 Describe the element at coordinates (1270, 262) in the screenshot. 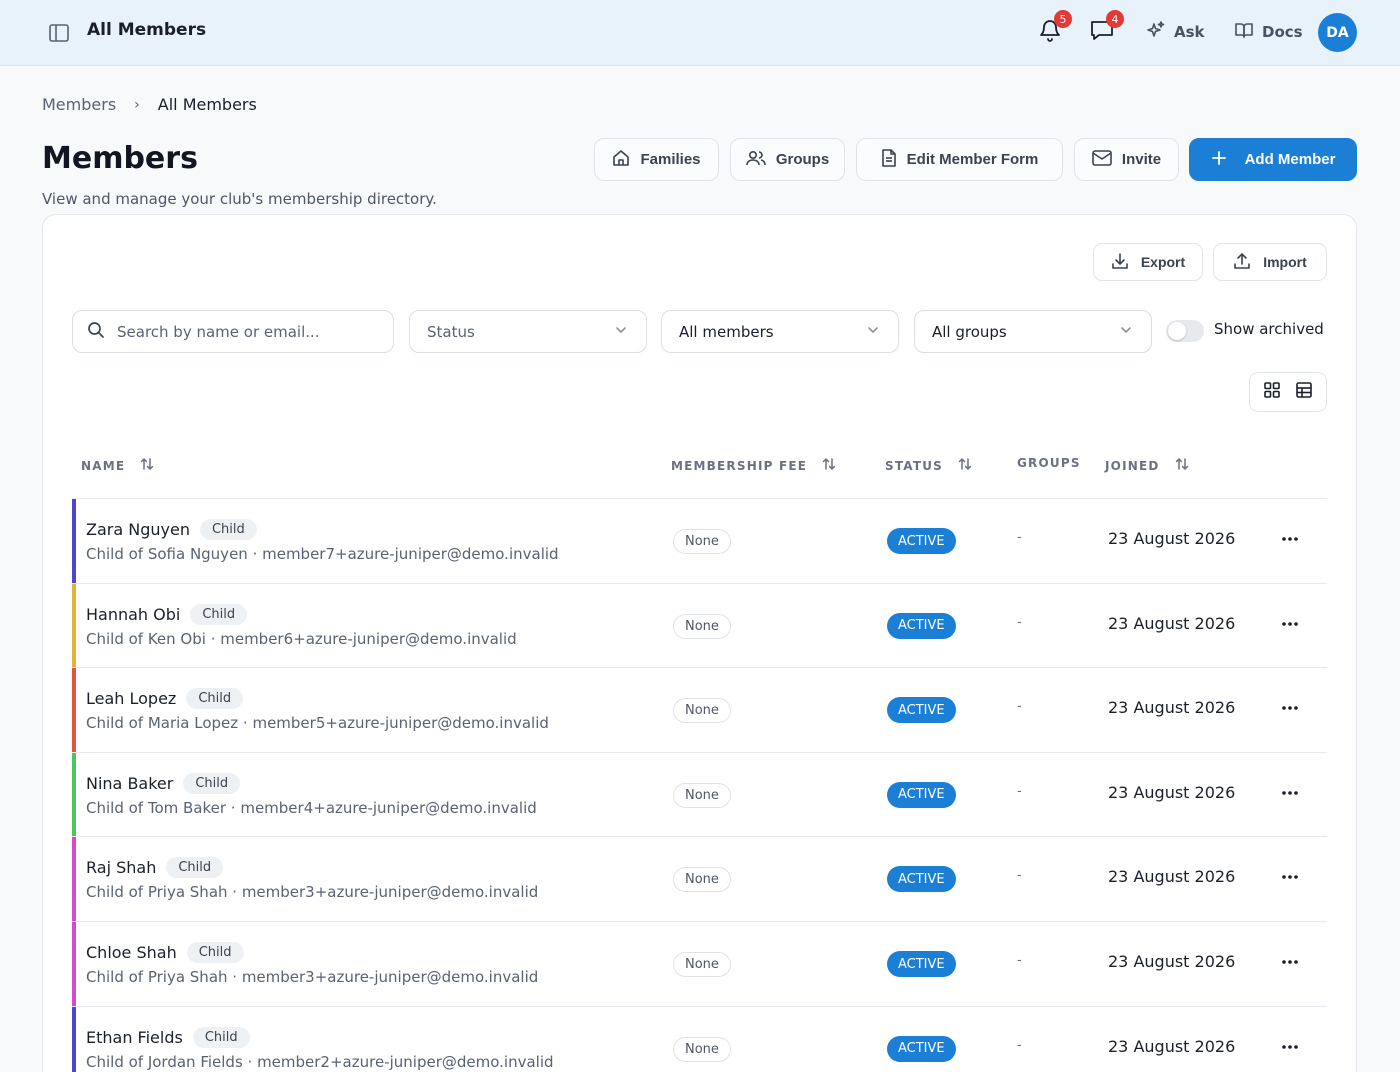

I see `import-button: Import` at that location.